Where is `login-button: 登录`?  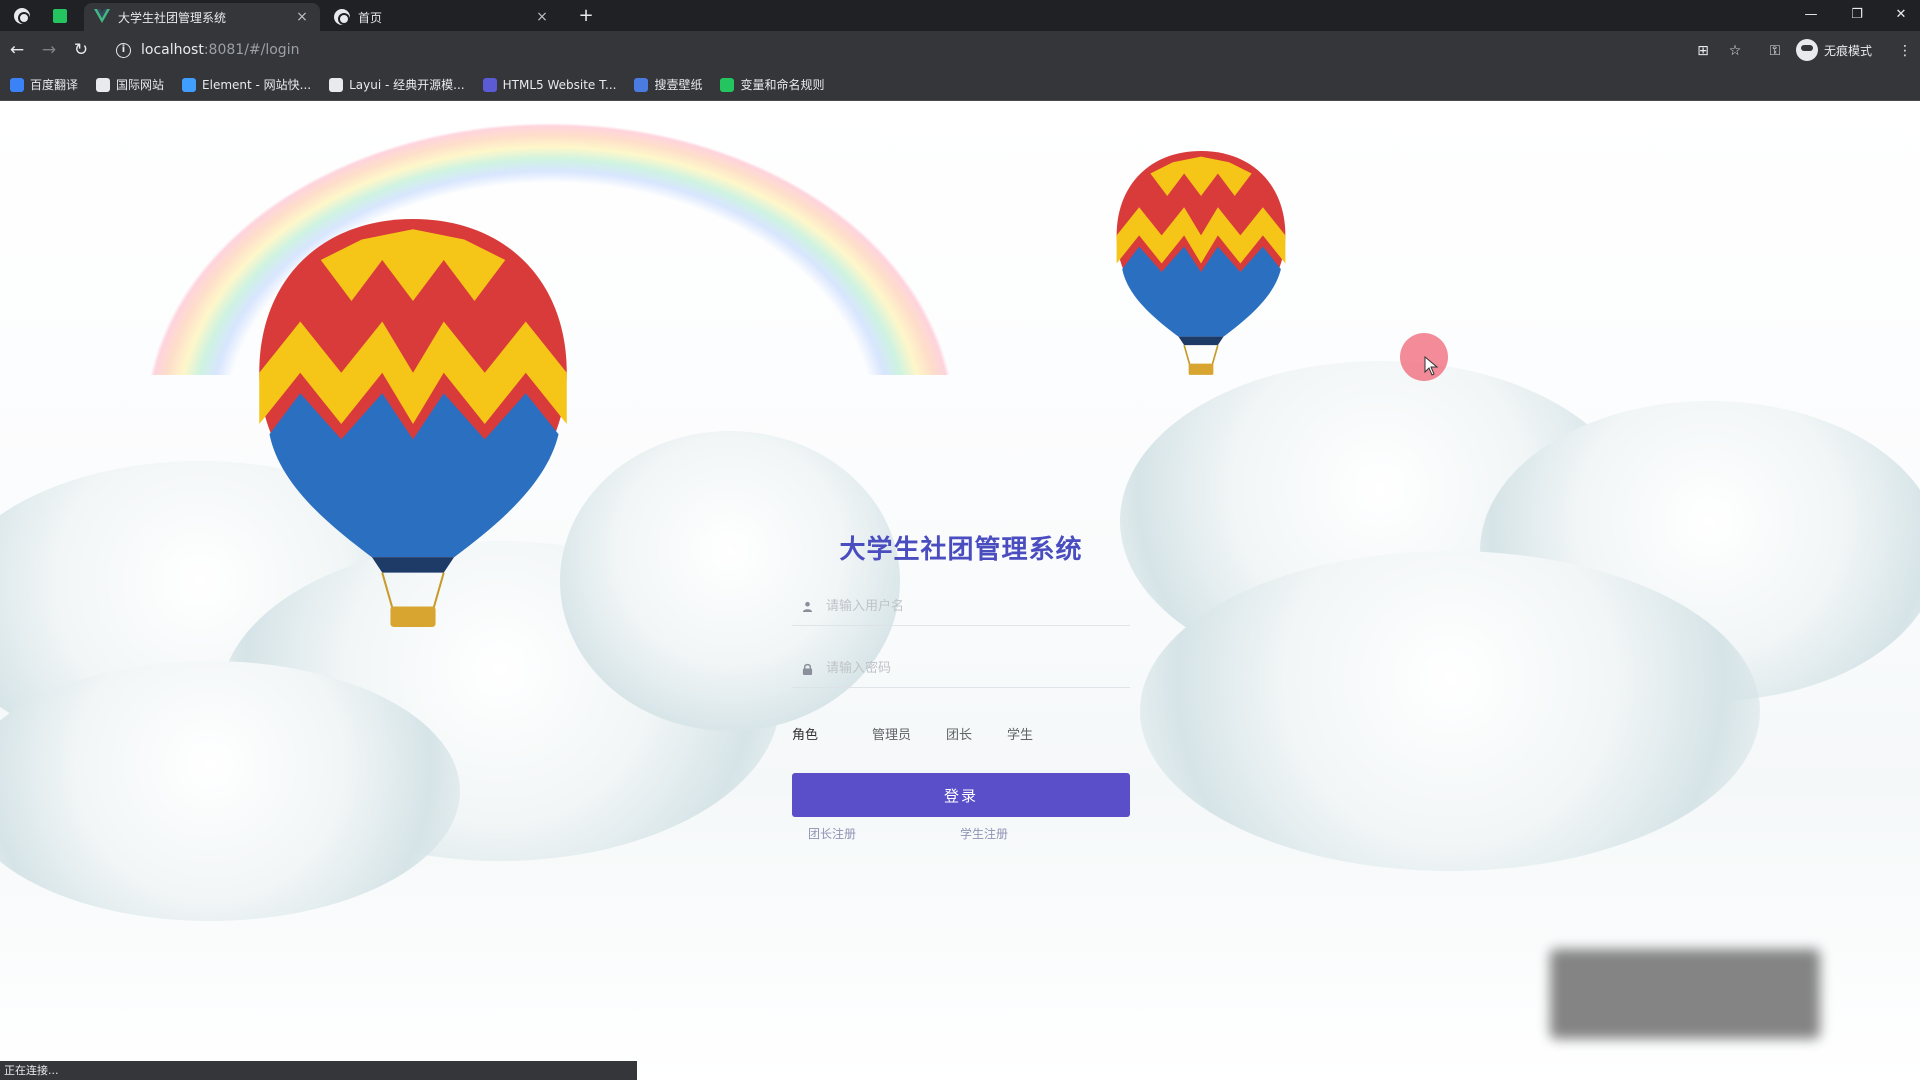
login-button: 登录 is located at coordinates (961, 795).